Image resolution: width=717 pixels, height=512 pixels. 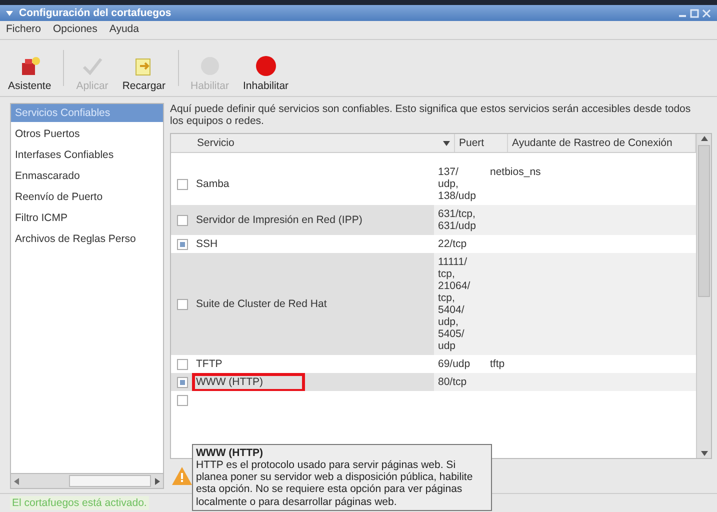 I want to click on scroll-down-icon, so click(x=704, y=453).